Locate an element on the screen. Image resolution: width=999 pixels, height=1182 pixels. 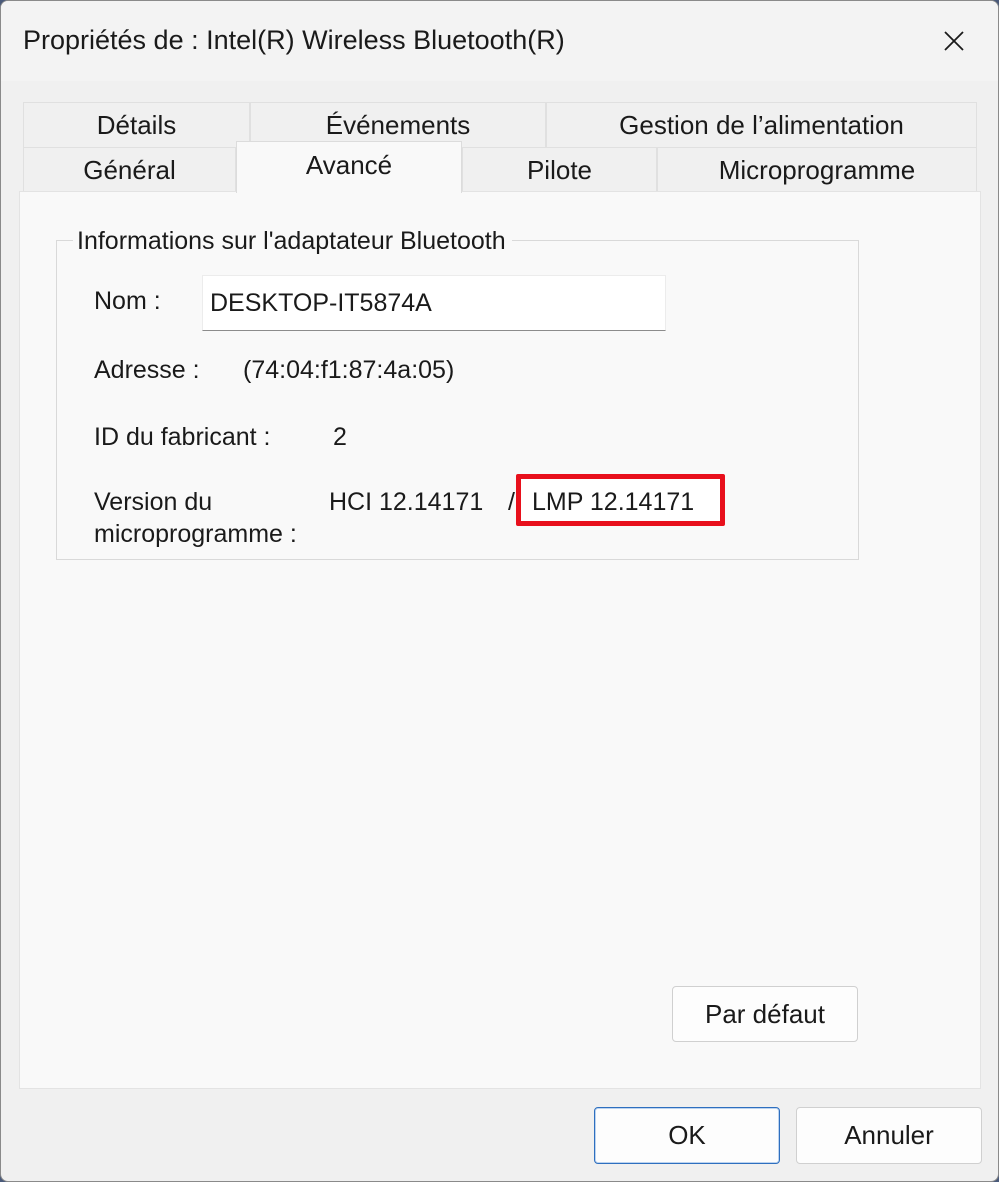
tab-general: Général is located at coordinates (129, 169).